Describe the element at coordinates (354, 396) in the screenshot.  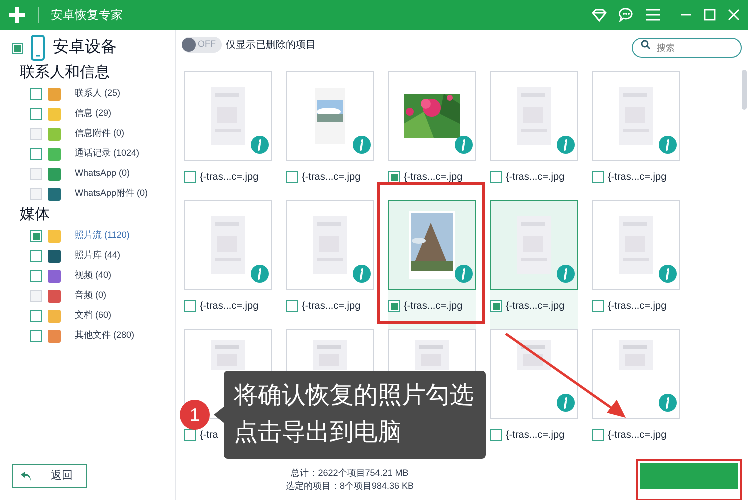
I see `tooltip-text: 将确认恢复的照片勾选` at that location.